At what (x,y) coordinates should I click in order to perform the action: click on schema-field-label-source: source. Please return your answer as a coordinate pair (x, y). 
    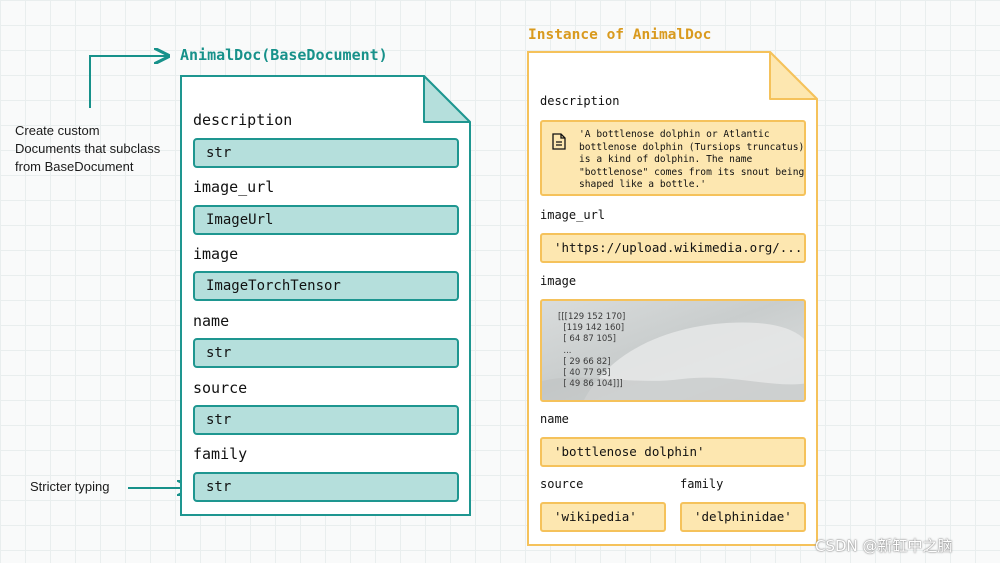
    Looking at the image, I should click on (220, 388).